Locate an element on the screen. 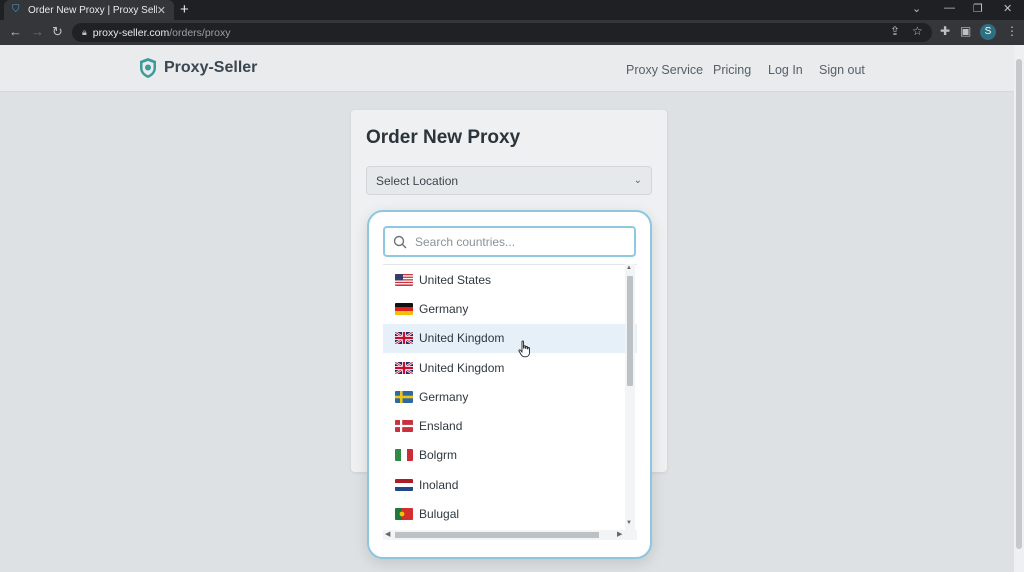 Image resolution: width=1024 pixels, height=572 pixels. tab-title: Order New Proxy | Proxy Seller is located at coordinates (92, 10).